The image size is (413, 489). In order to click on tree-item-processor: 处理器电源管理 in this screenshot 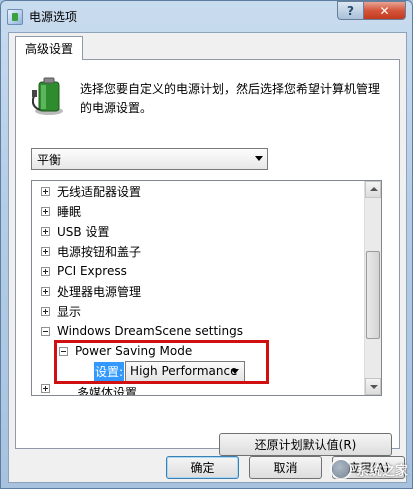, I will do `click(91, 291)`.